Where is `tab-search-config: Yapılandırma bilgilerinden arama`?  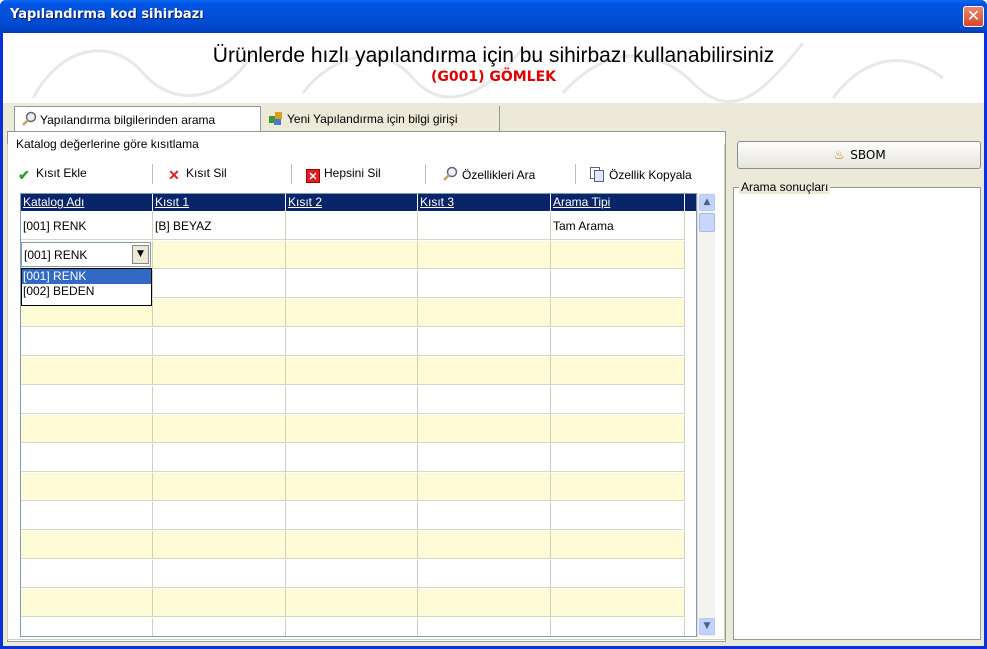 tab-search-config: Yapılandırma bilgilerinden arama is located at coordinates (137, 119).